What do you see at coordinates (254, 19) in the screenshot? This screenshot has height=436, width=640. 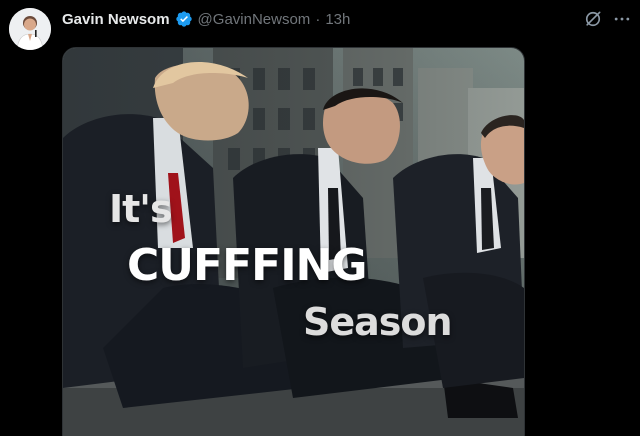 I see `author-handle: @GavinNewsom` at bounding box center [254, 19].